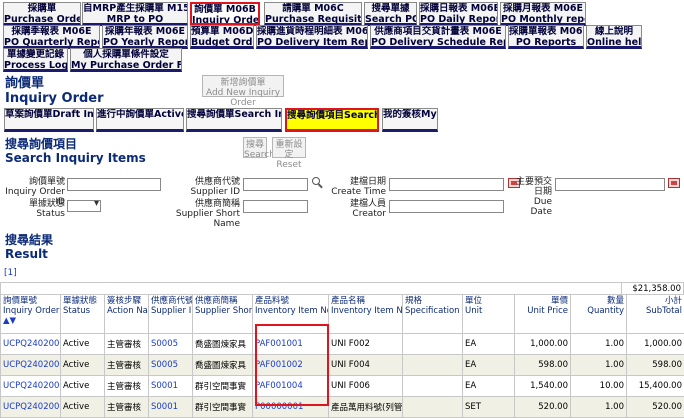 The width and height of the screenshot is (684, 418). Describe the element at coordinates (145, 32) in the screenshot. I see `tab-label-zh: 採購年報表 M06E` at that location.